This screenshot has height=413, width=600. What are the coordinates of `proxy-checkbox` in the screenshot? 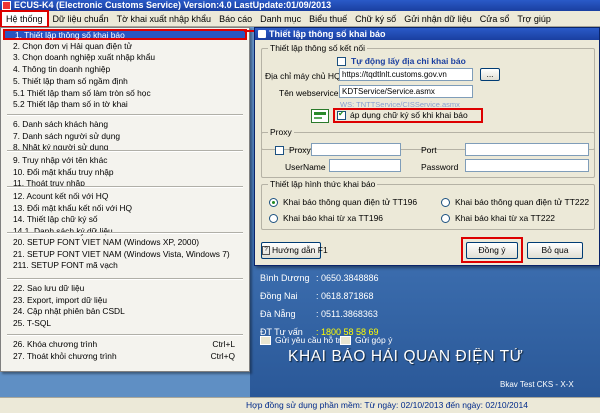 It's located at (279, 150).